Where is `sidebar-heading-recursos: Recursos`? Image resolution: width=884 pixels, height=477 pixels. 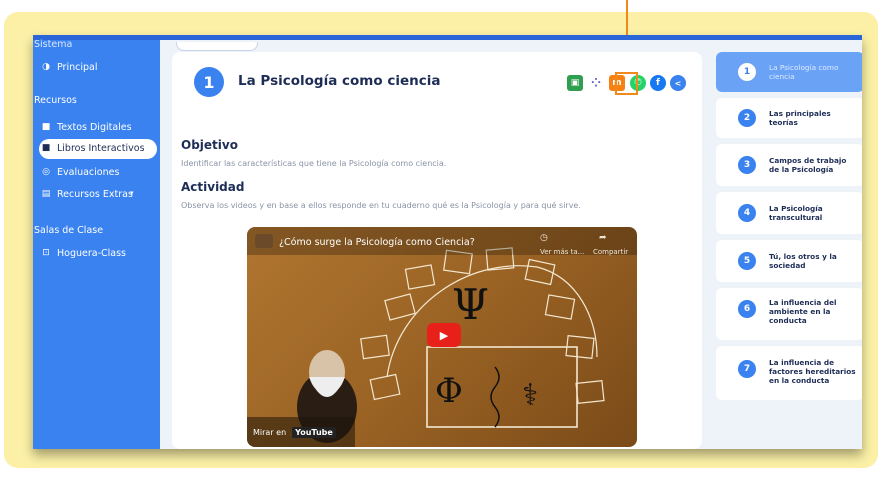
sidebar-heading-recursos: Recursos is located at coordinates (55, 100).